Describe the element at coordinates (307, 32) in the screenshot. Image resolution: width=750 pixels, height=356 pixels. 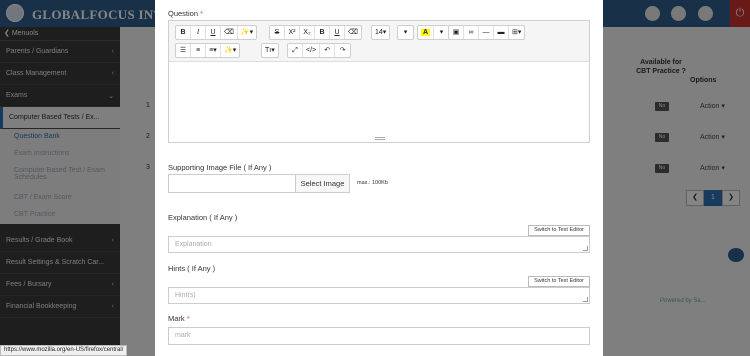
I see `subscript-button: X₂` at that location.